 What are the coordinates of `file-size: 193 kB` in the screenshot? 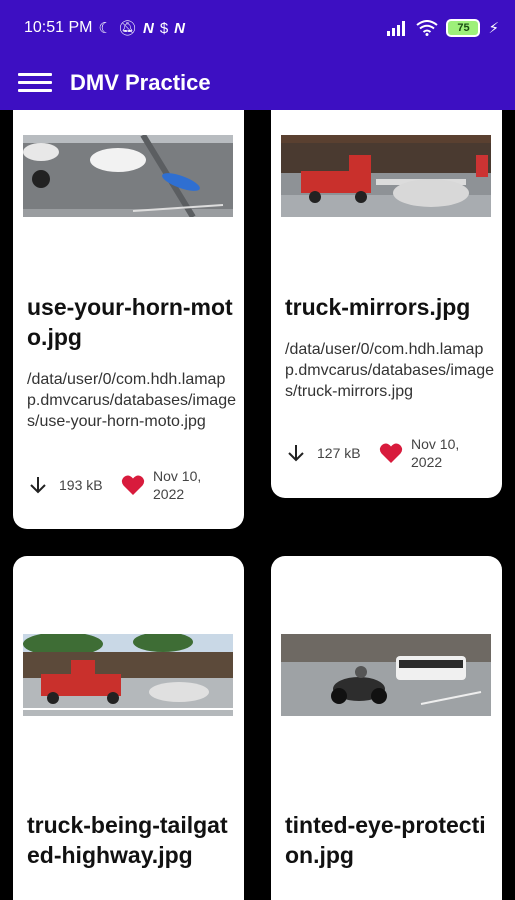 It's located at (81, 485).